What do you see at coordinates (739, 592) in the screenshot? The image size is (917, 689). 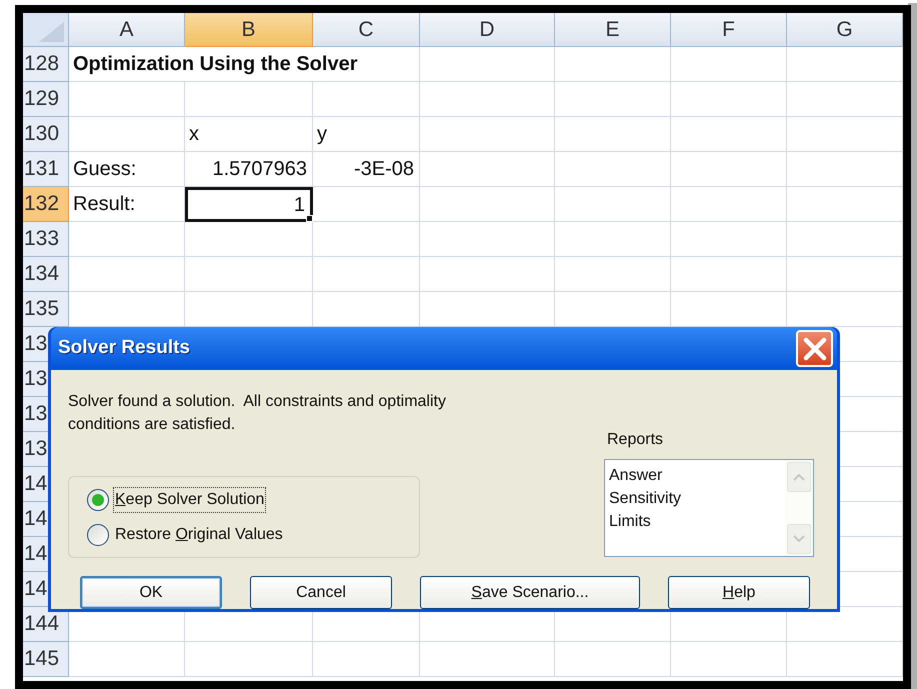 I see `dialog-button: Help` at bounding box center [739, 592].